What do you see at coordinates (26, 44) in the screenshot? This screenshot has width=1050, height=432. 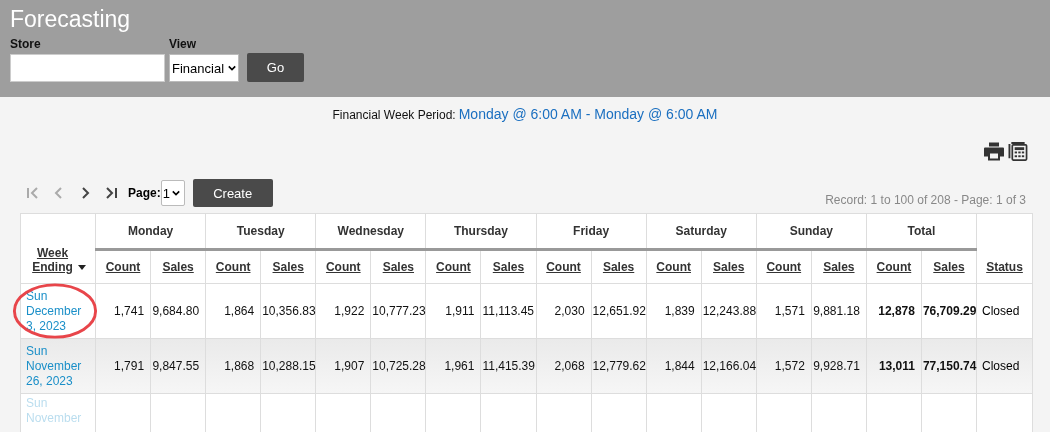 I see `field-label: Store` at bounding box center [26, 44].